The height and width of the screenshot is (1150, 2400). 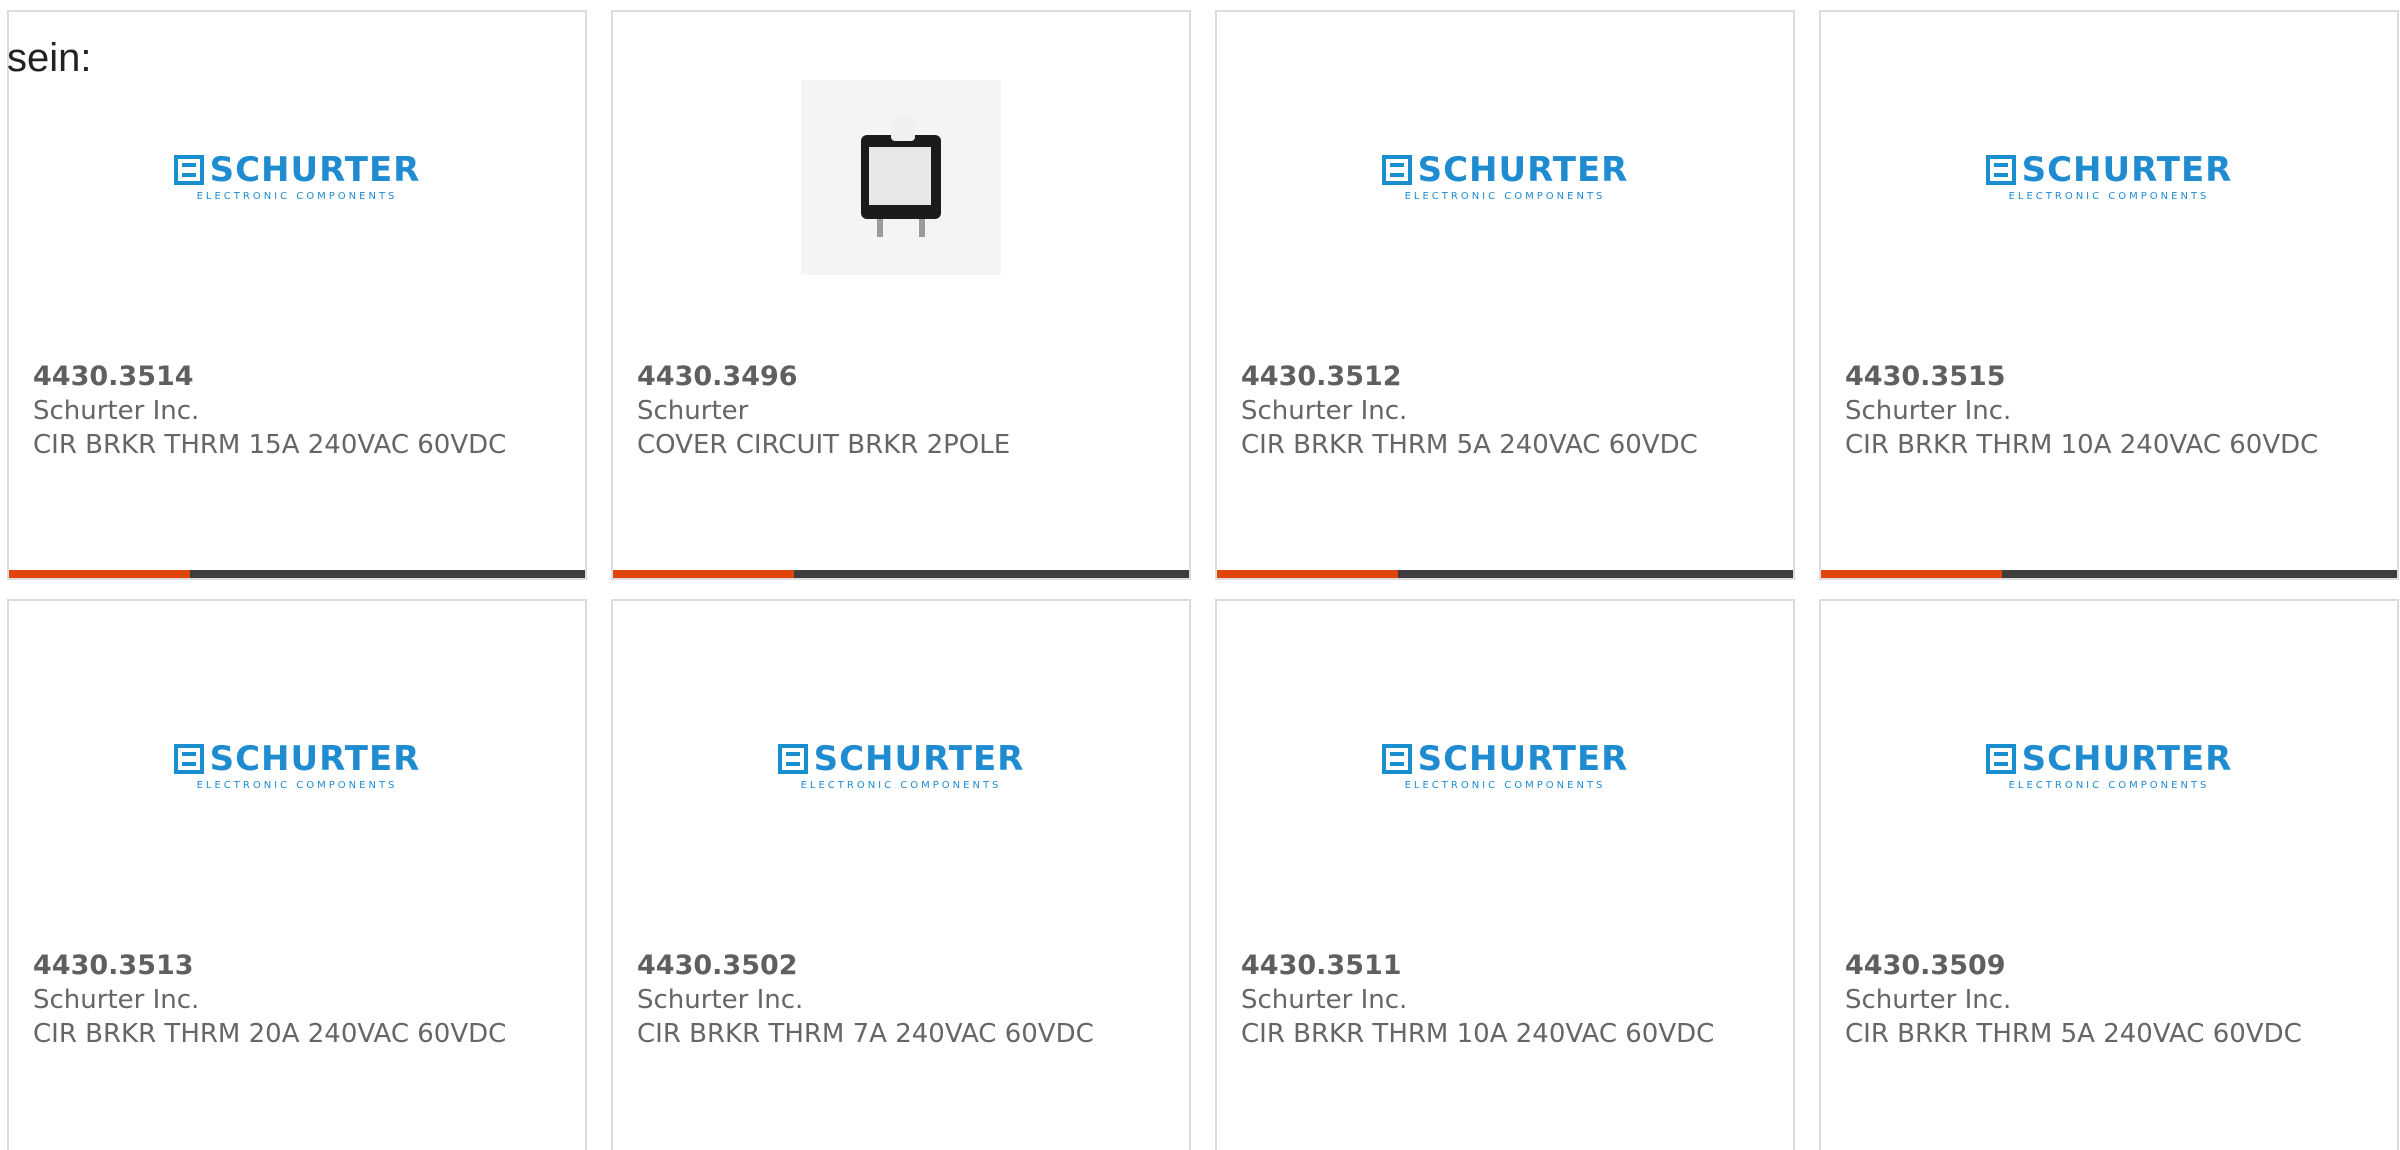 What do you see at coordinates (824, 445) in the screenshot?
I see `description: COVER CIRCUIT BRKR 2POLE` at bounding box center [824, 445].